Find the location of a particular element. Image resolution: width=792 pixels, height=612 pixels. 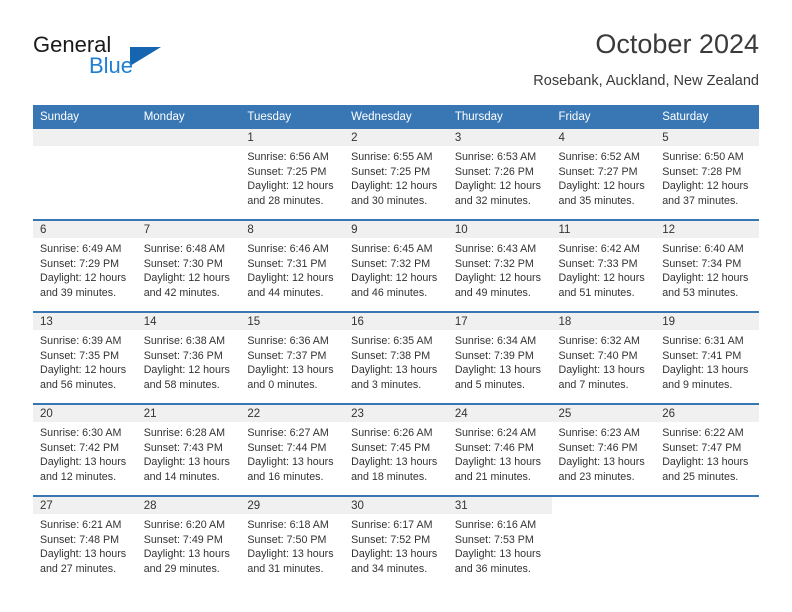

weekday-header-sunday: Sunday is located at coordinates (85, 117).